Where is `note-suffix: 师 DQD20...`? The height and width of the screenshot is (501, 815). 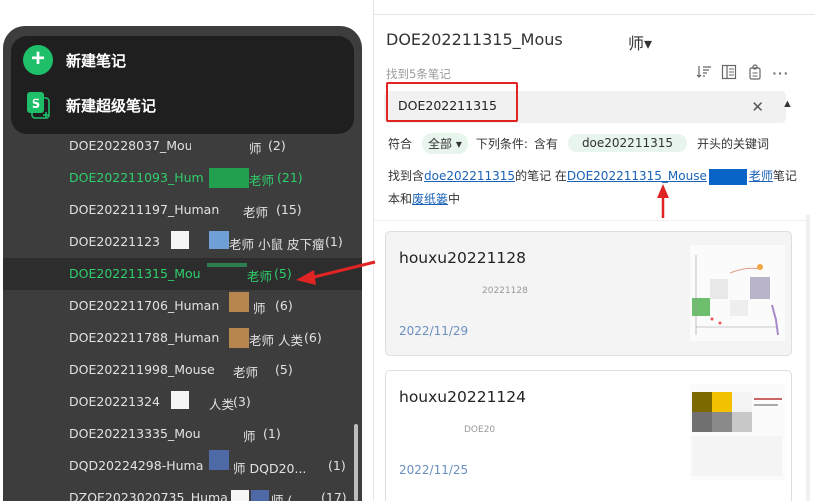 note-suffix: 师 DQD20... is located at coordinates (270, 468).